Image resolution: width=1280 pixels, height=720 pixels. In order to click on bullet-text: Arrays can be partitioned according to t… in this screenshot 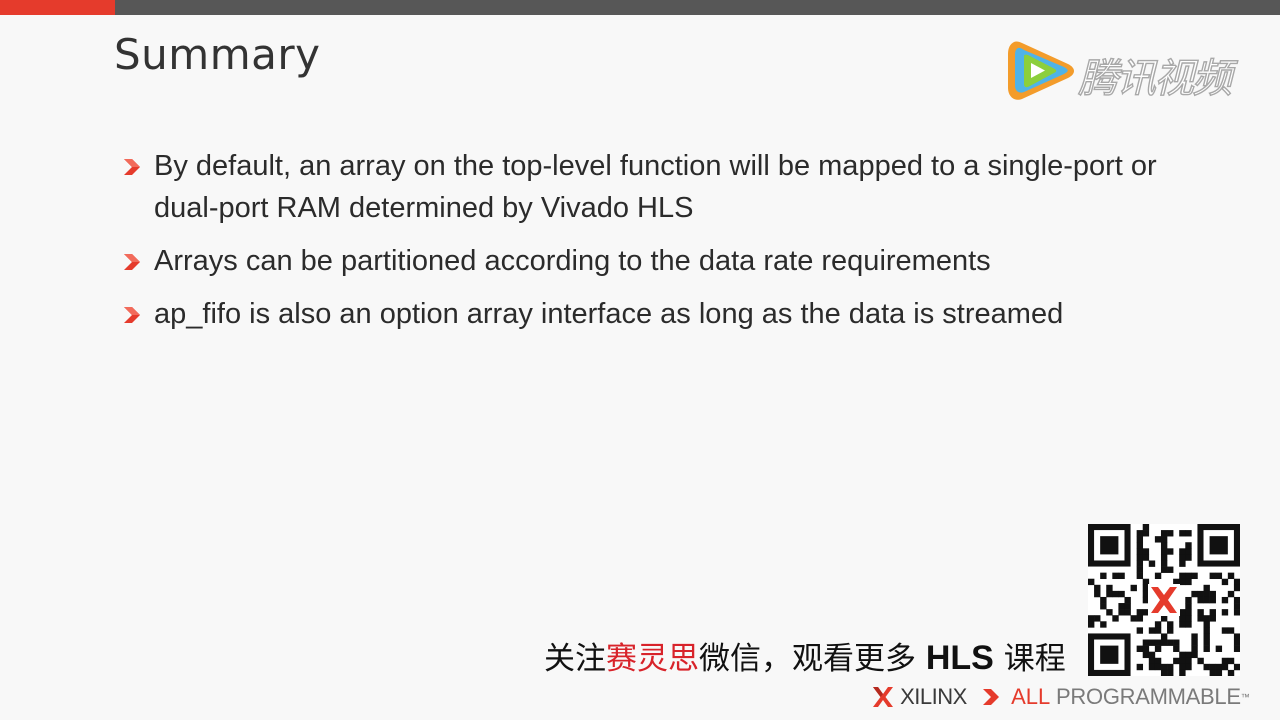, I will do `click(572, 261)`.